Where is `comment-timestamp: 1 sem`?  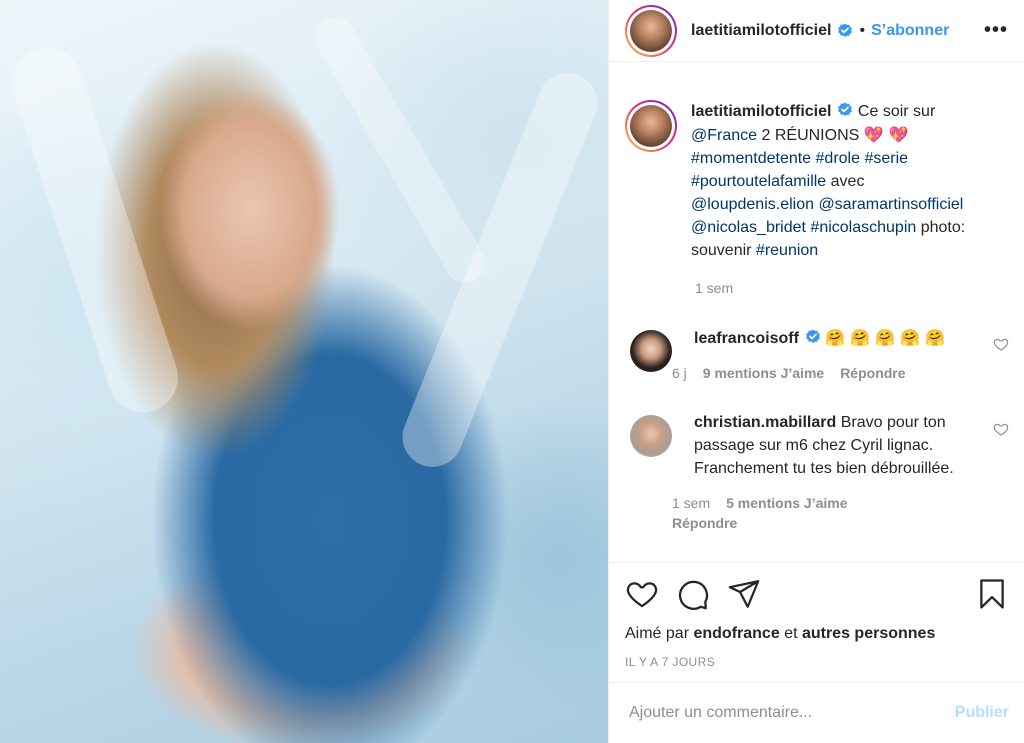 comment-timestamp: 1 sem is located at coordinates (691, 503).